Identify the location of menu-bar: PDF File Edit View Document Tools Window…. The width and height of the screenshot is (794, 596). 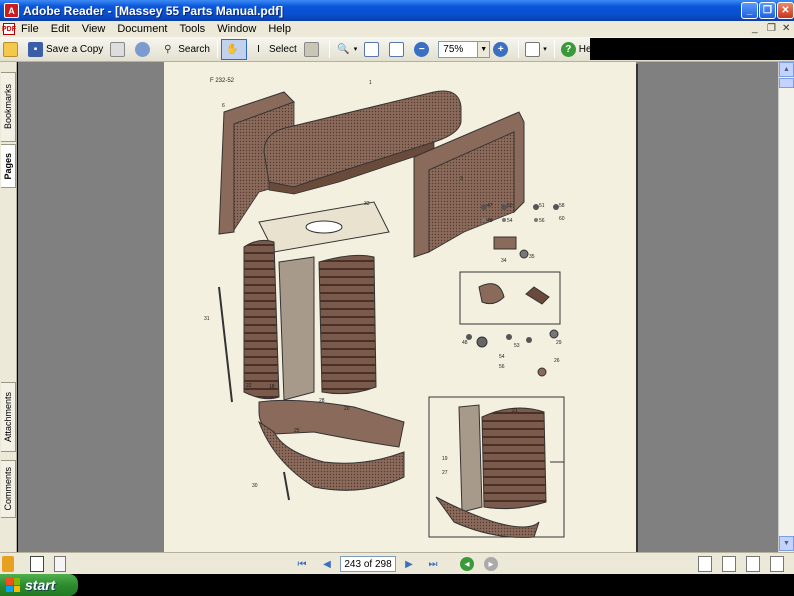
(397, 29).